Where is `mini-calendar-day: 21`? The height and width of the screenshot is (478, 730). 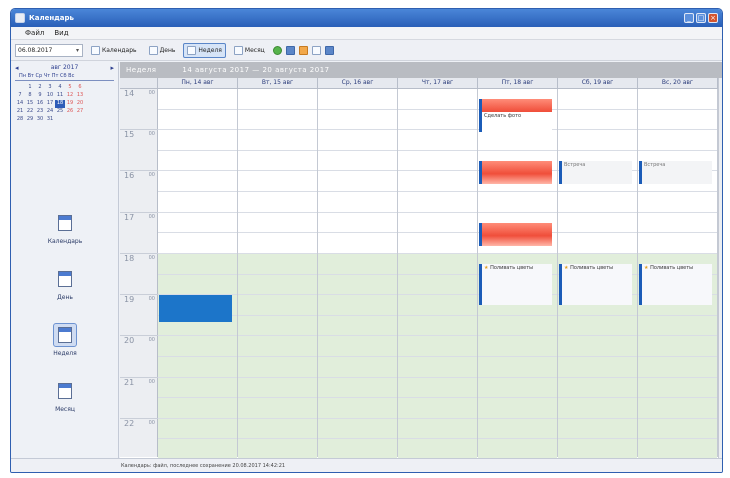
mini-calendar-day: 21 is located at coordinates (20, 112).